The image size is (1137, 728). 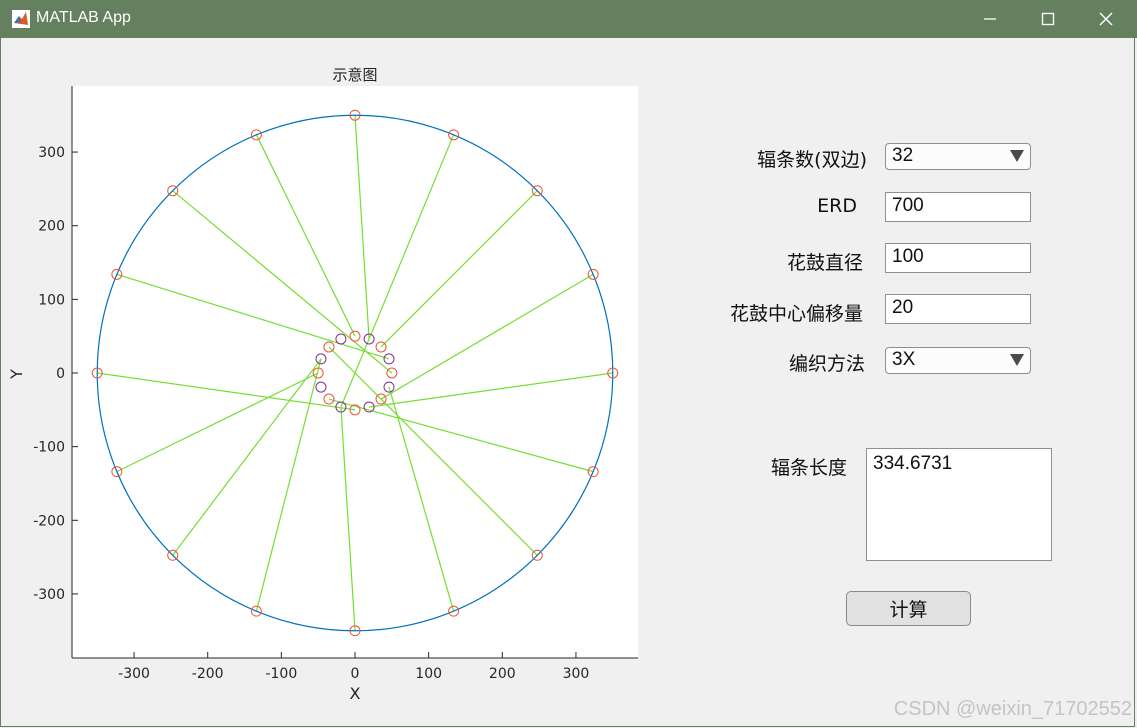 I want to click on spoke-length-value: 334.6731, so click(x=913, y=463).